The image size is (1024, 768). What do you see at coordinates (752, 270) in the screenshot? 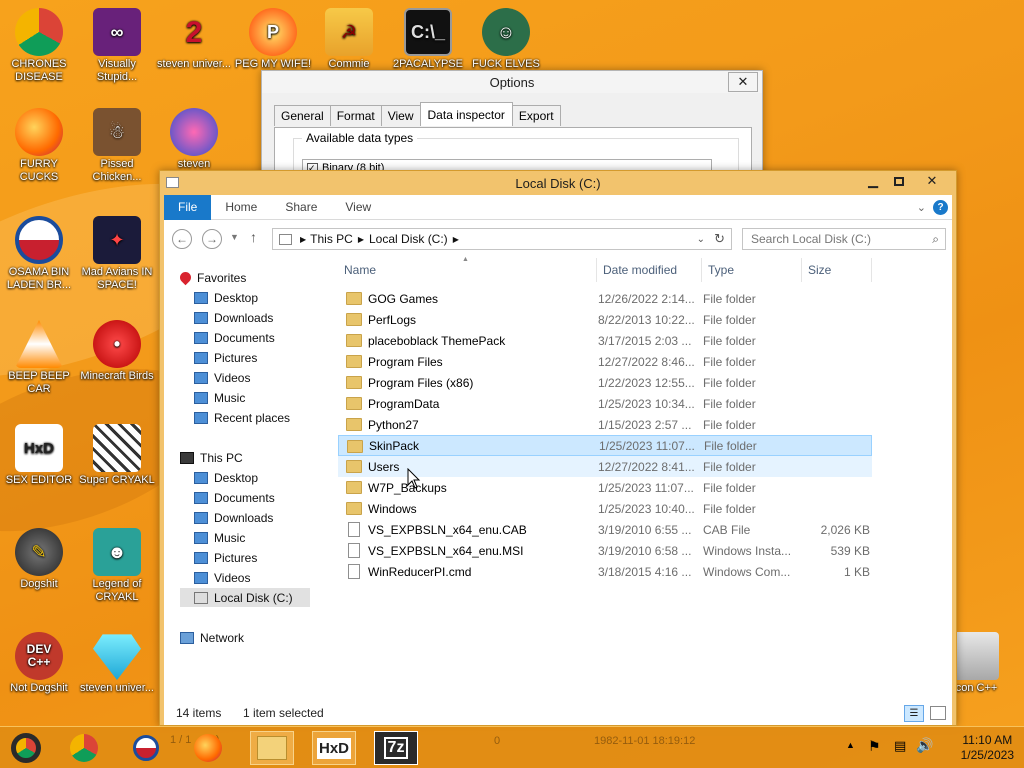
I see `column-type: Type` at bounding box center [752, 270].